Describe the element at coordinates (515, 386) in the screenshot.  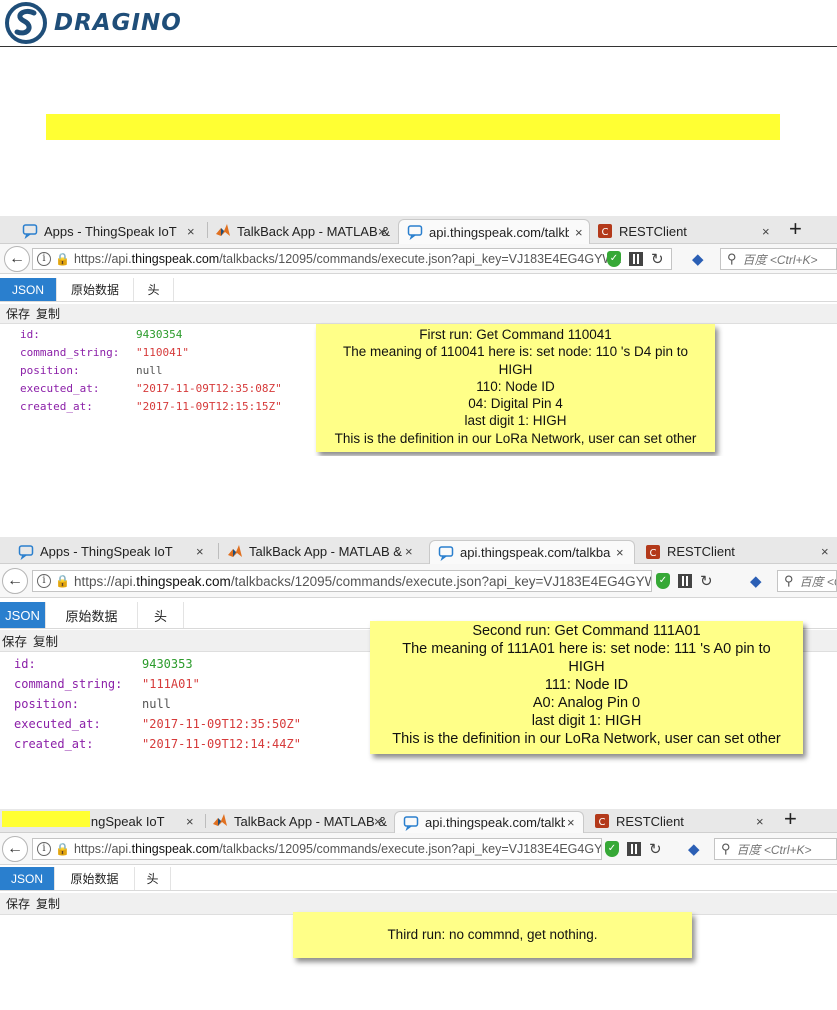
I see `note-line: 110: Node ID` at that location.